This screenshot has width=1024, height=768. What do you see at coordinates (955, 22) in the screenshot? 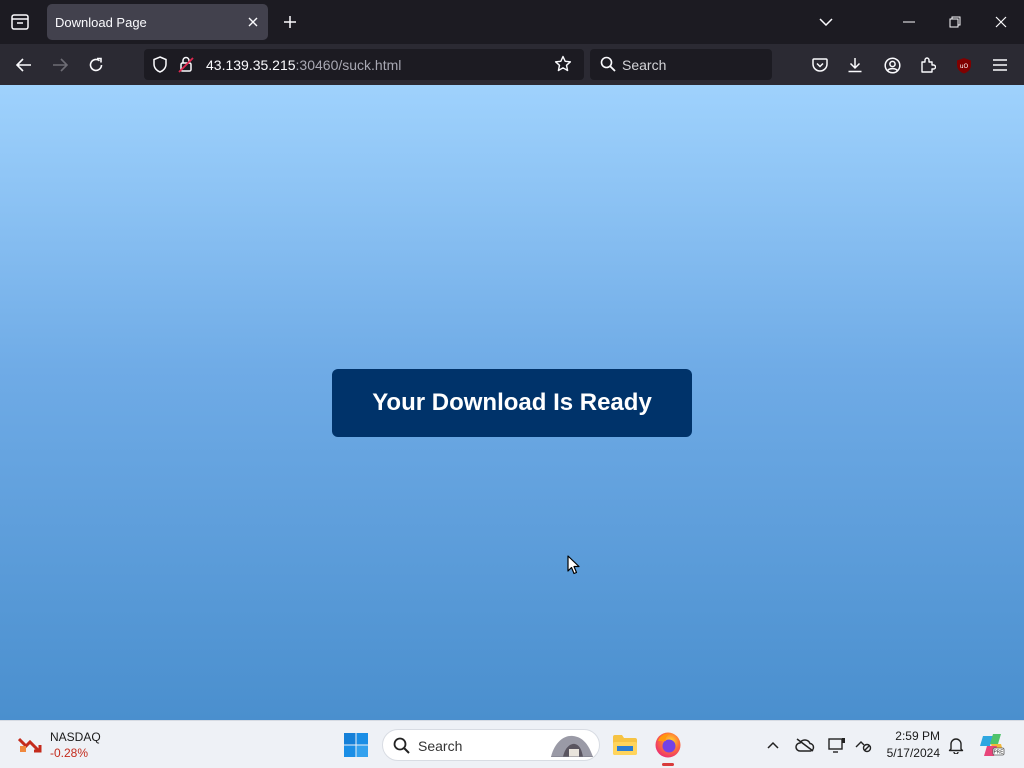
I see `restore-icon` at bounding box center [955, 22].